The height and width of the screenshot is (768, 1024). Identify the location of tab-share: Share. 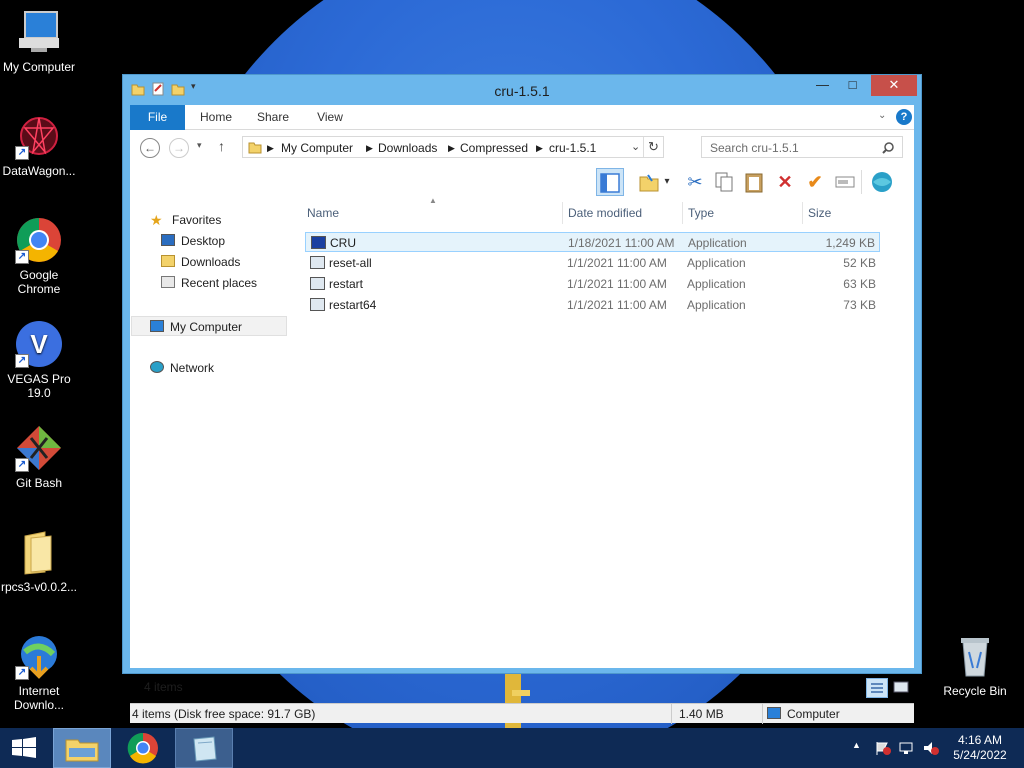
(273, 117).